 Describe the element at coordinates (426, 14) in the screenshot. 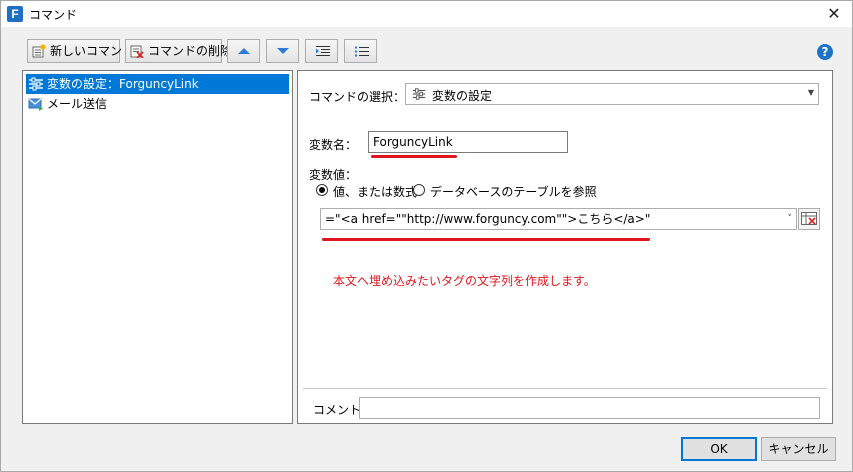

I see `title-bar: F コマンド ✕` at that location.